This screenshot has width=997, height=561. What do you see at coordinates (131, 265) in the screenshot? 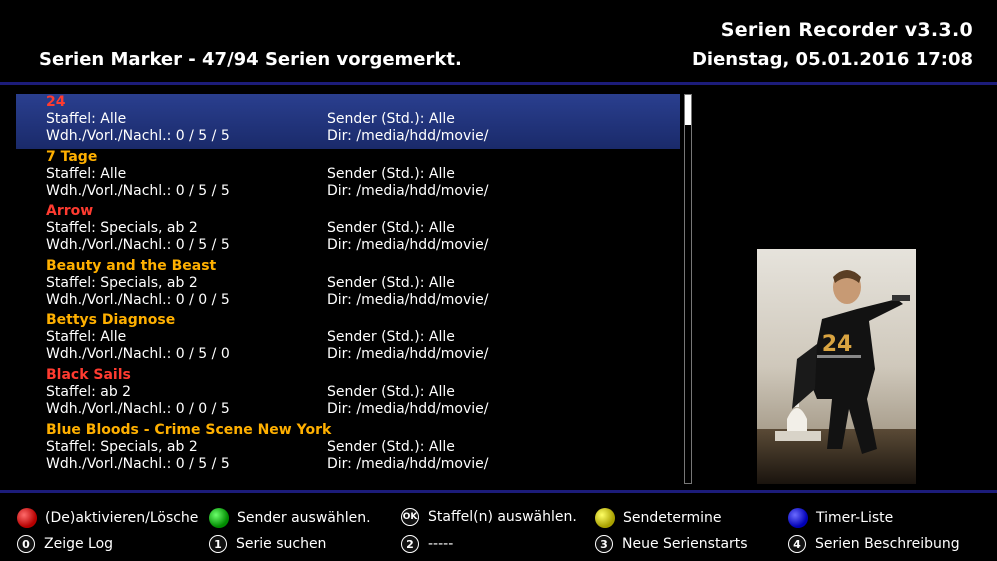
I see `series-title: Beauty and the Beast` at bounding box center [131, 265].